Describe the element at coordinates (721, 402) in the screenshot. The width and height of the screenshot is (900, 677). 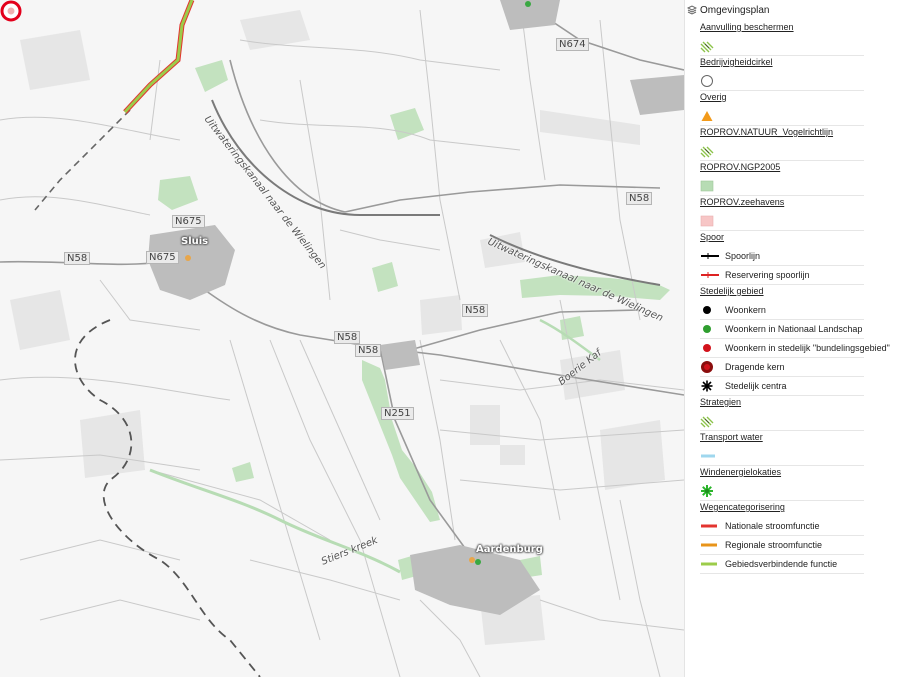
I see `legend-group-header: Strategien` at that location.